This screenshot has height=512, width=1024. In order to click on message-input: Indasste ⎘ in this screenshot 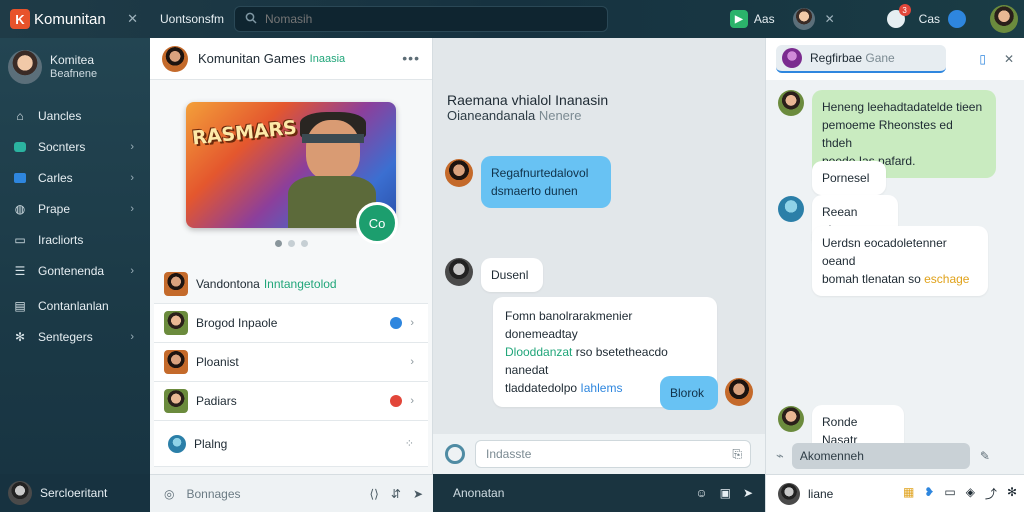, I will do `click(613, 454)`.